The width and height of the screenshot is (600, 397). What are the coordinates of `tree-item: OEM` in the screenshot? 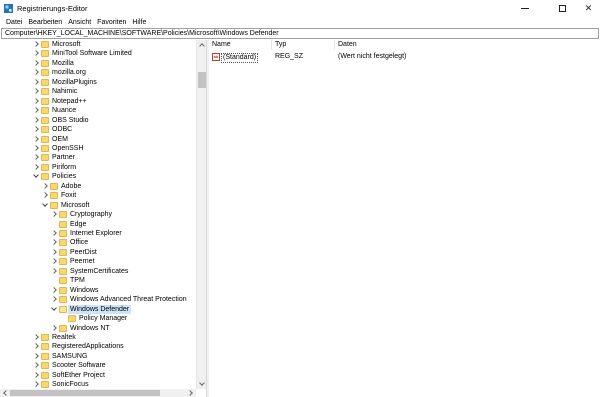 It's located at (98, 140).